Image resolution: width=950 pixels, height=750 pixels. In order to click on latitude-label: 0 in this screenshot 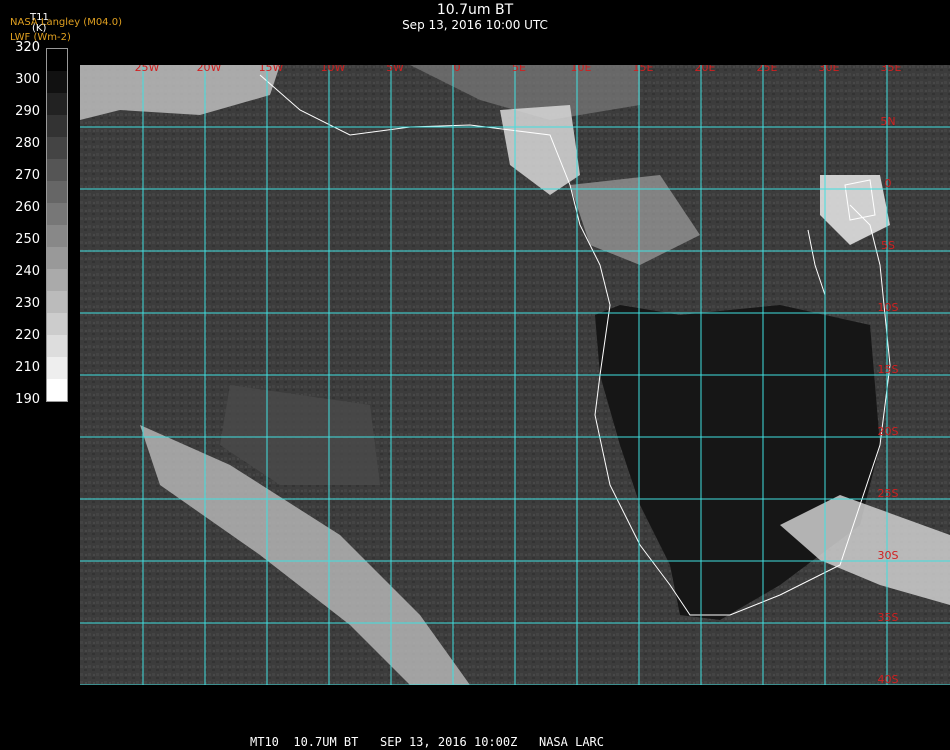, I will do `click(888, 183)`.